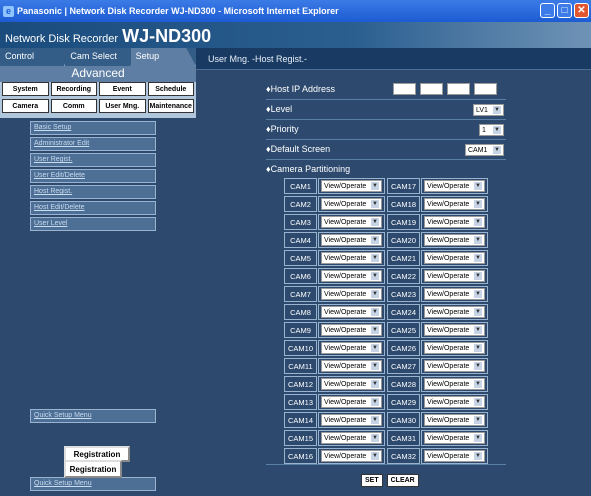 This screenshot has width=591, height=496. Describe the element at coordinates (93, 484) in the screenshot. I see `quick-setup-menu-link-2: Quick Setup Menu` at that location.